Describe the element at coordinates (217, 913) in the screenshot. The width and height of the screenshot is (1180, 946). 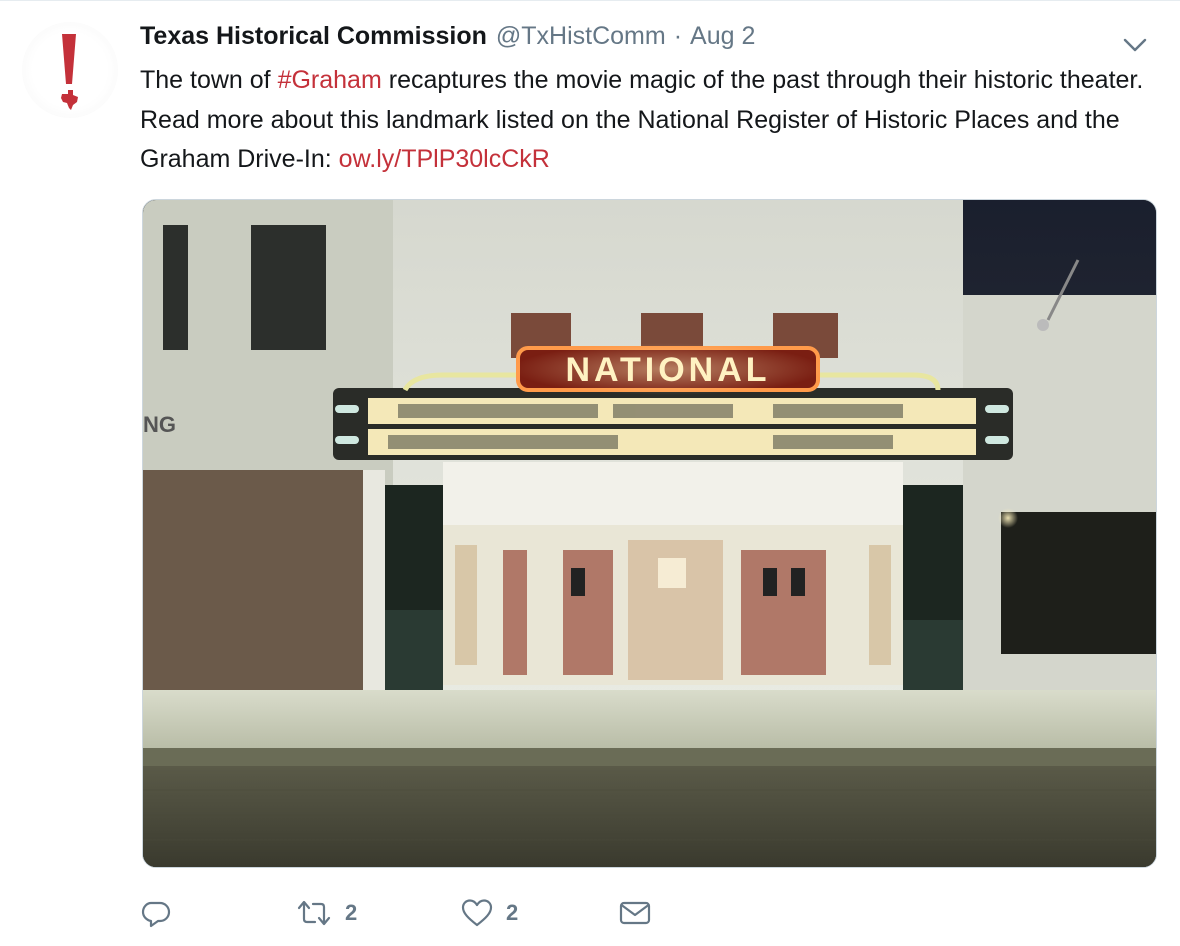
I see `reply-button` at that location.